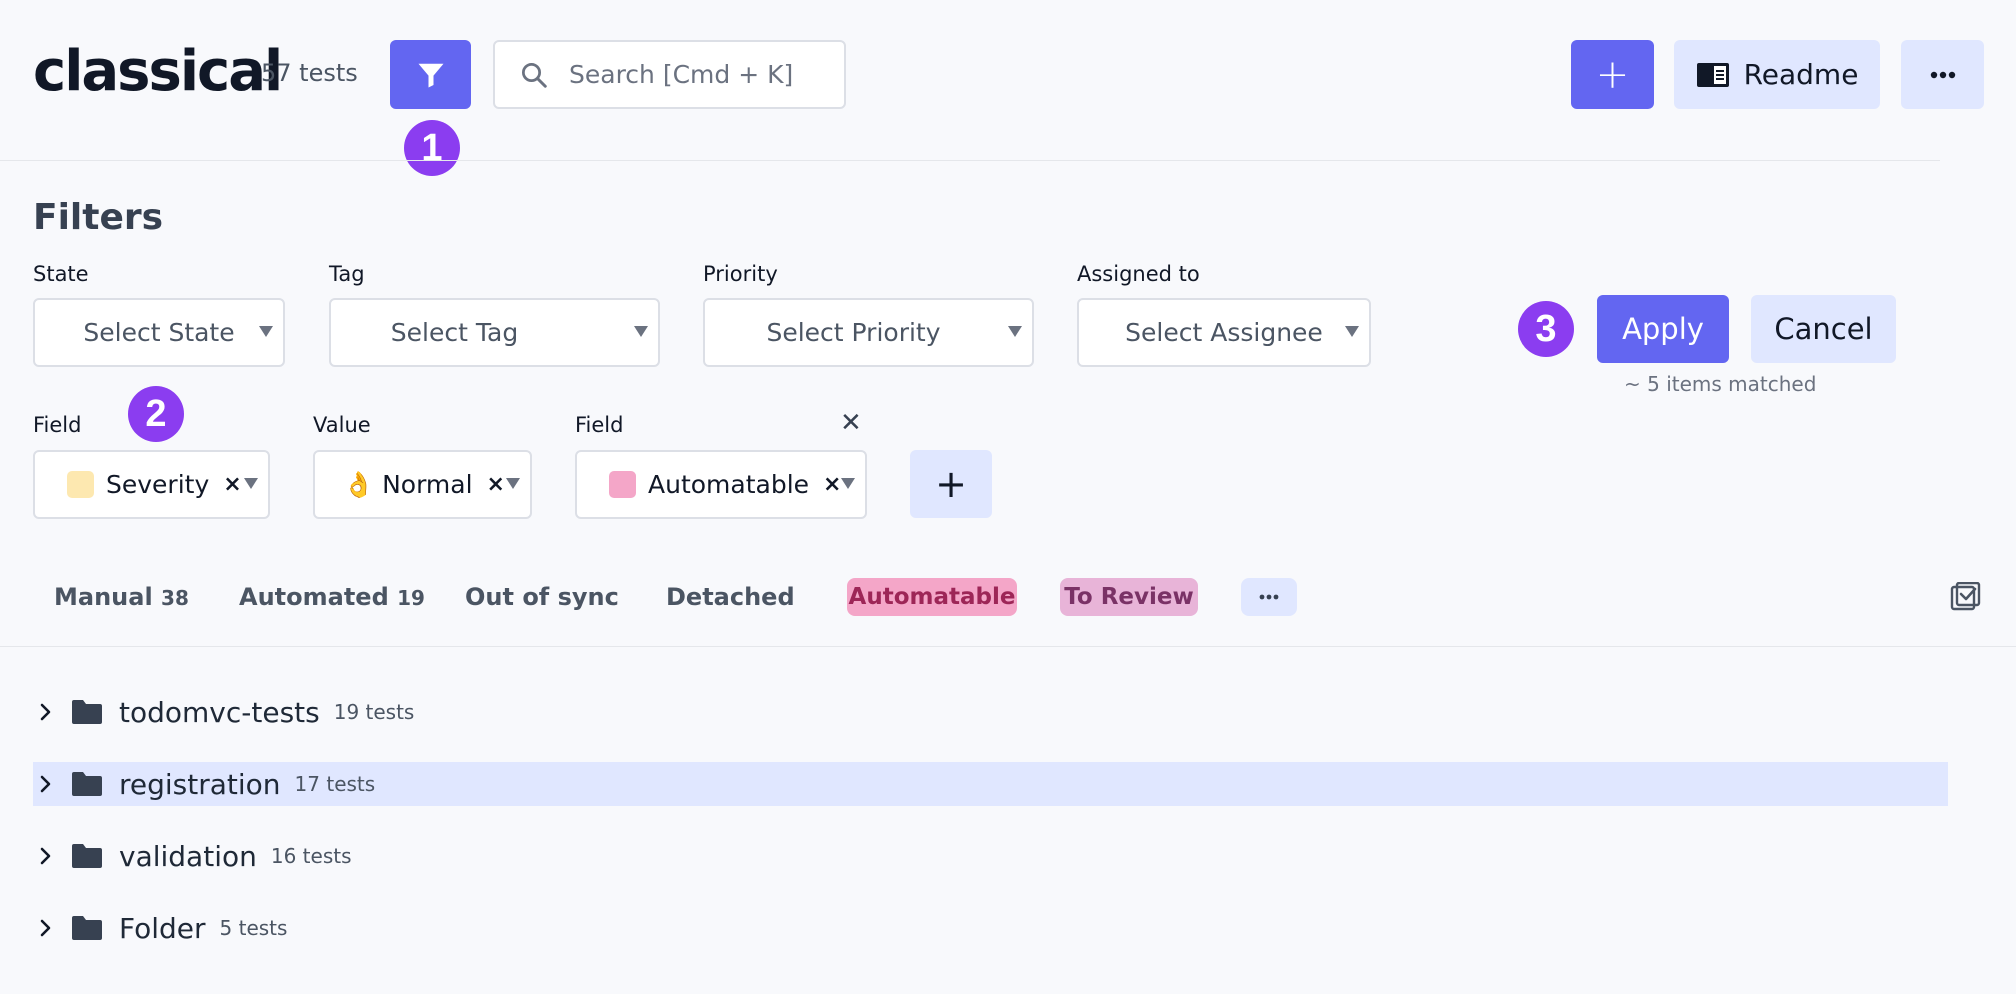 The width and height of the screenshot is (2016, 994). I want to click on folder-name: registration, so click(200, 784).